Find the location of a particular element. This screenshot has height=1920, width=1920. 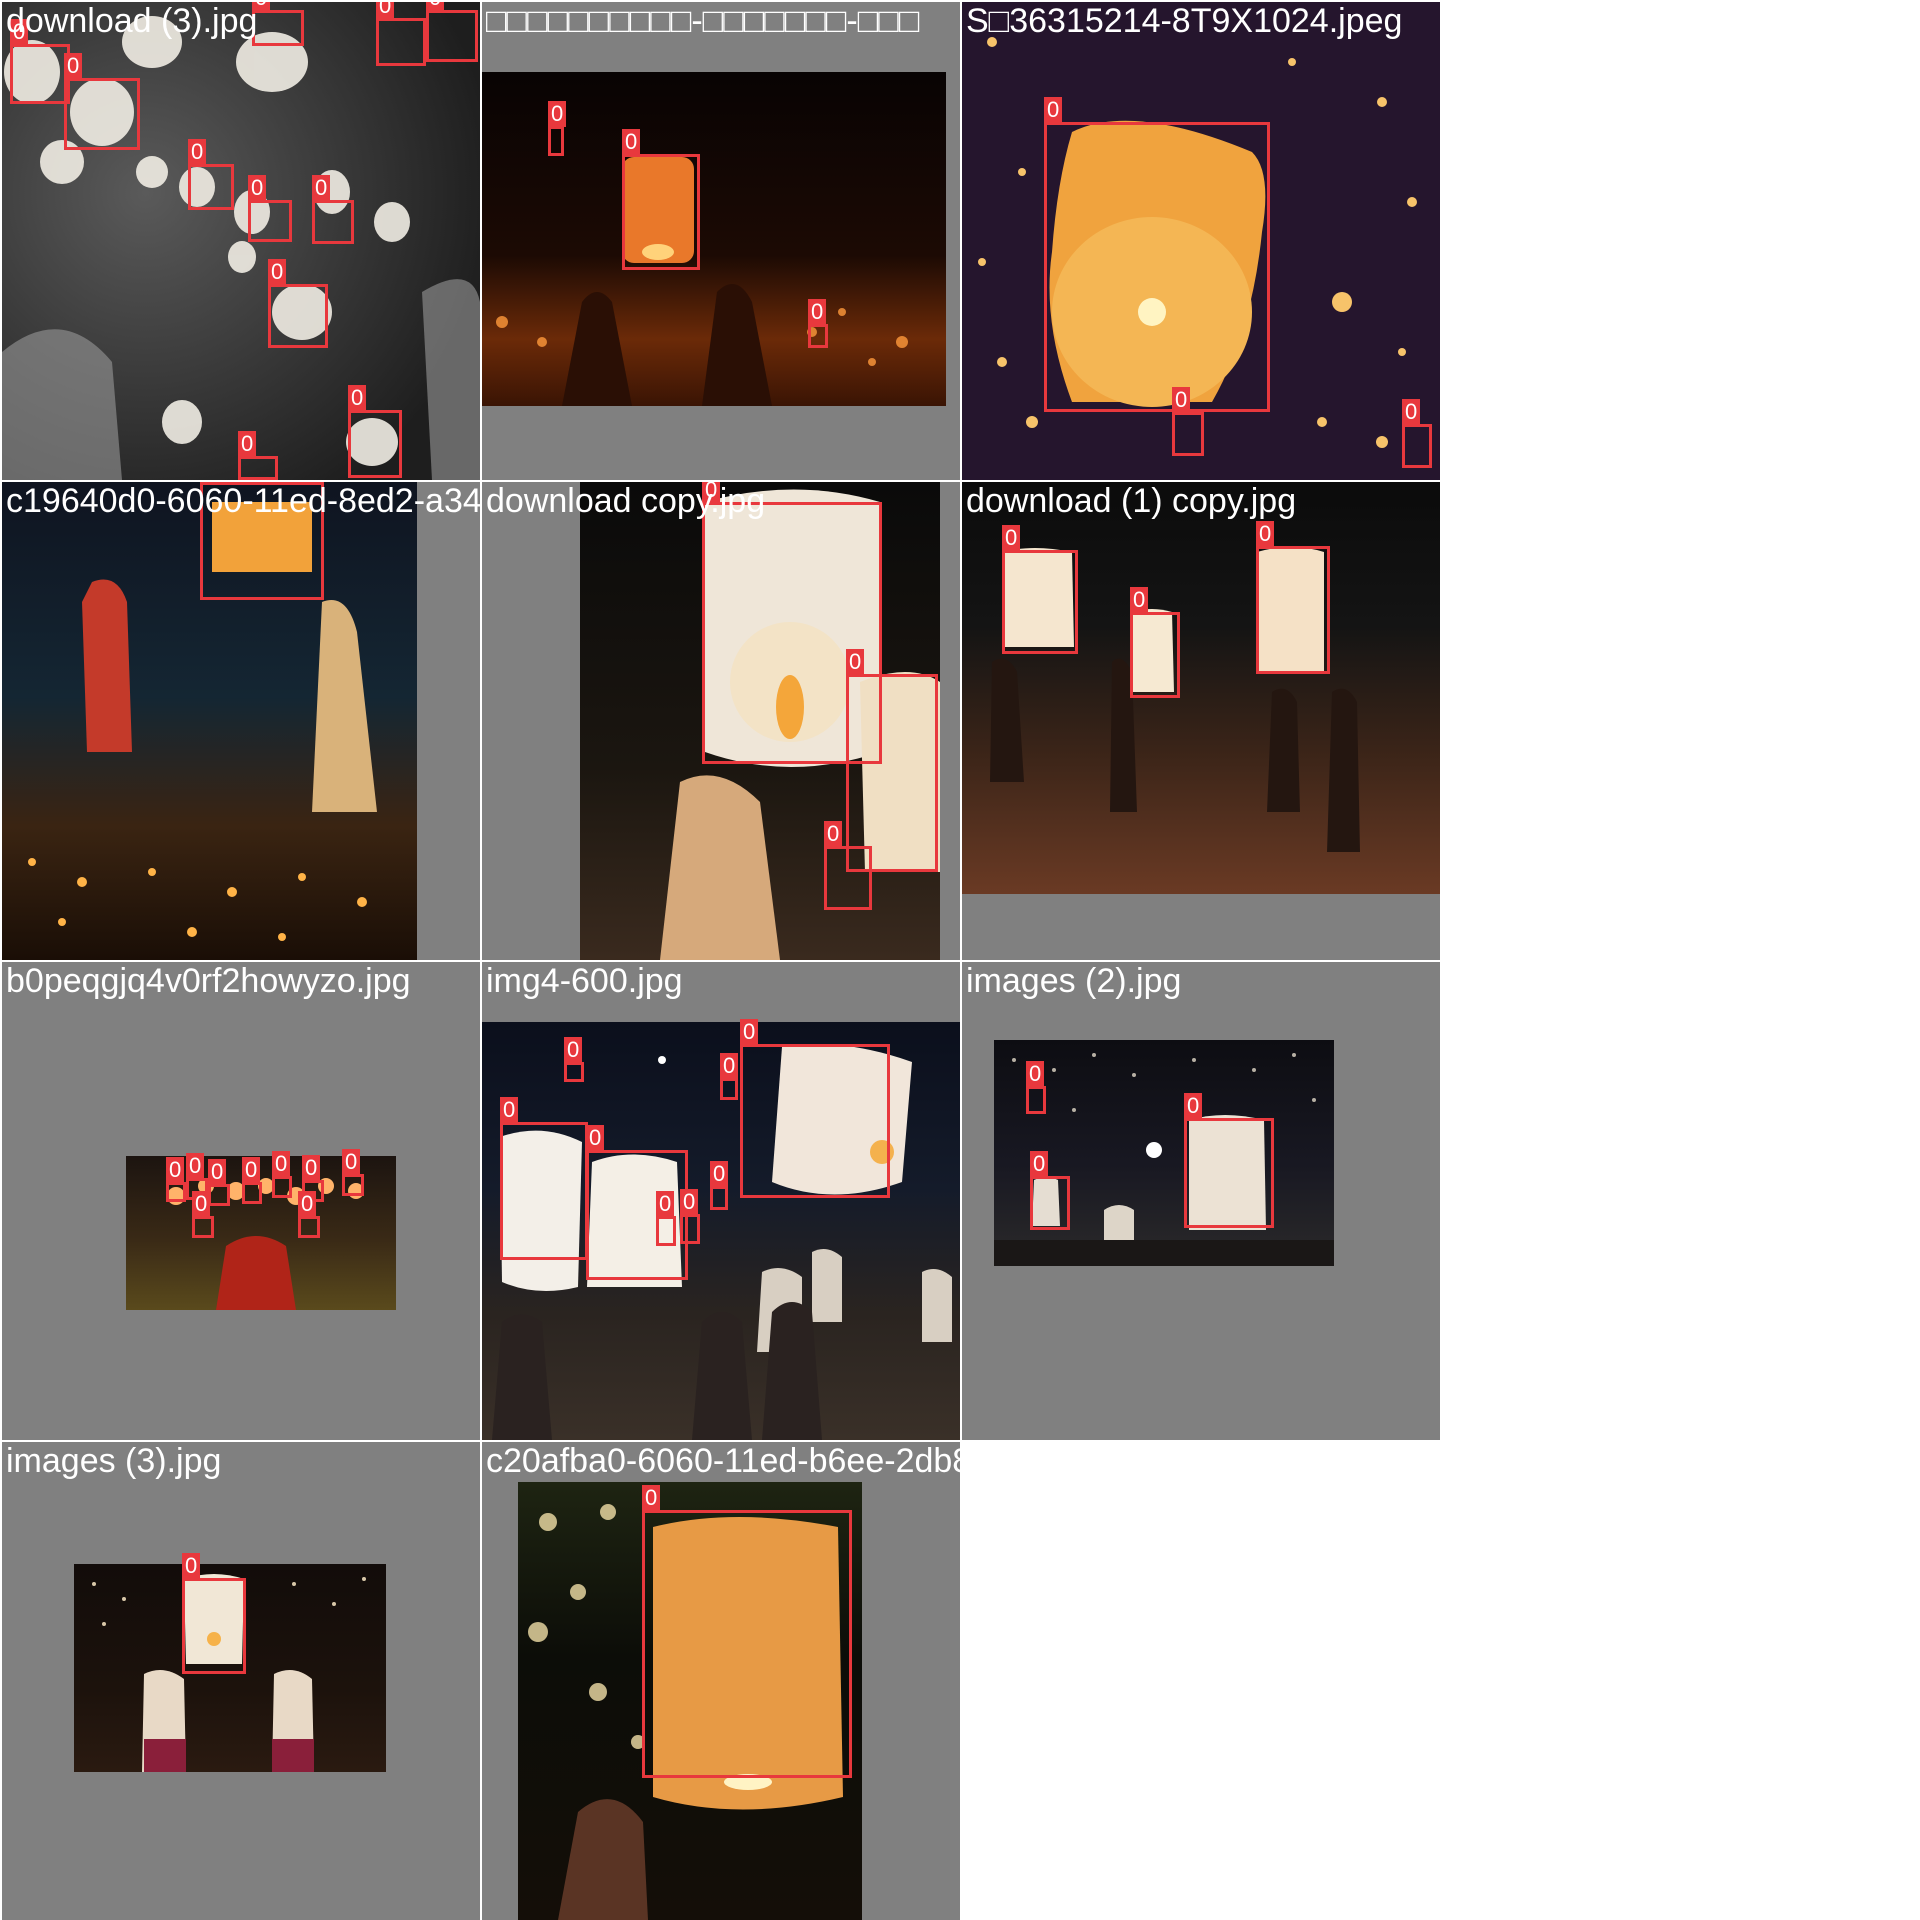

tile-photo is located at coordinates (1201, 688).